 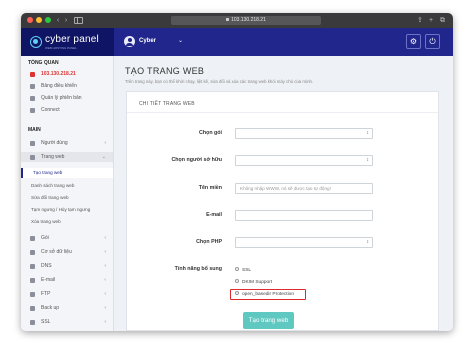 I want to click on sidebar-subitem-create-website: Tạo trang web, so click(x=67, y=173).